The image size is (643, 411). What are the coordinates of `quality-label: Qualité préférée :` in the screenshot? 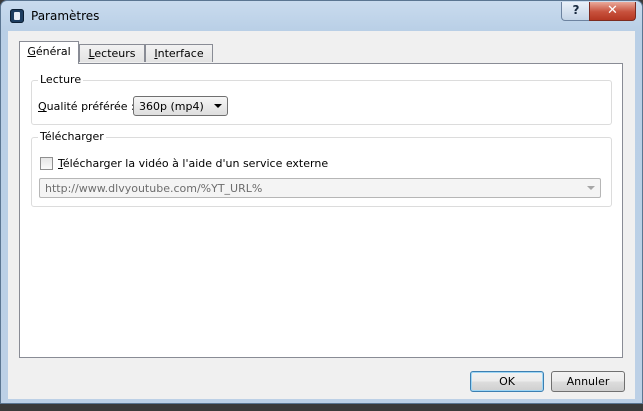 It's located at (86, 106).